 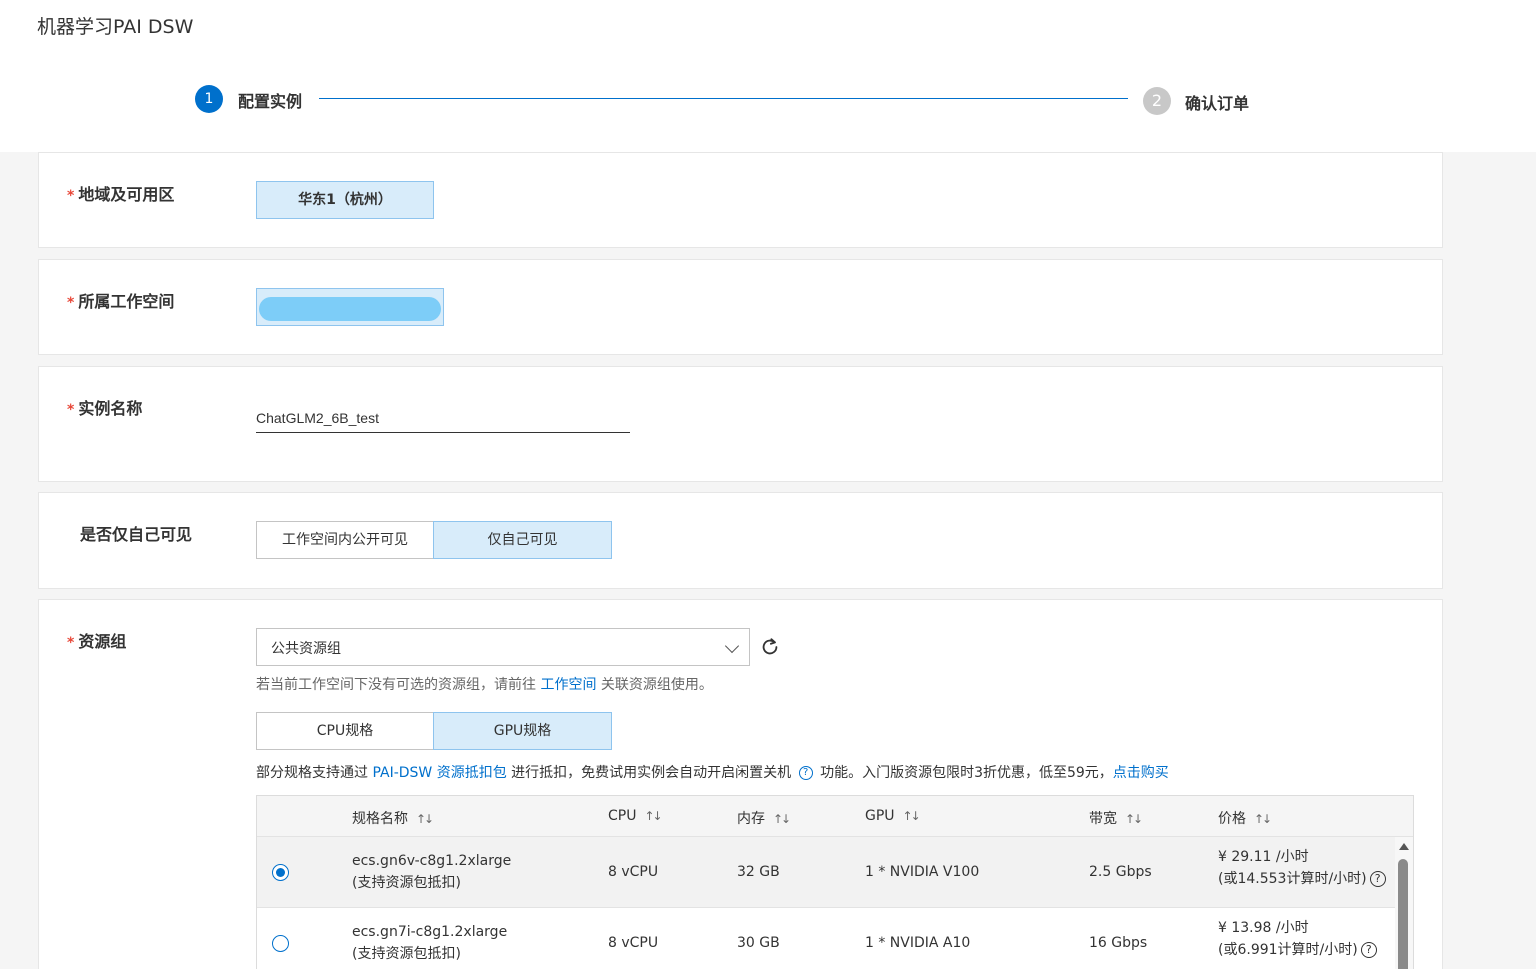 I want to click on col-gpu: GPU ↑↓, so click(x=893, y=816).